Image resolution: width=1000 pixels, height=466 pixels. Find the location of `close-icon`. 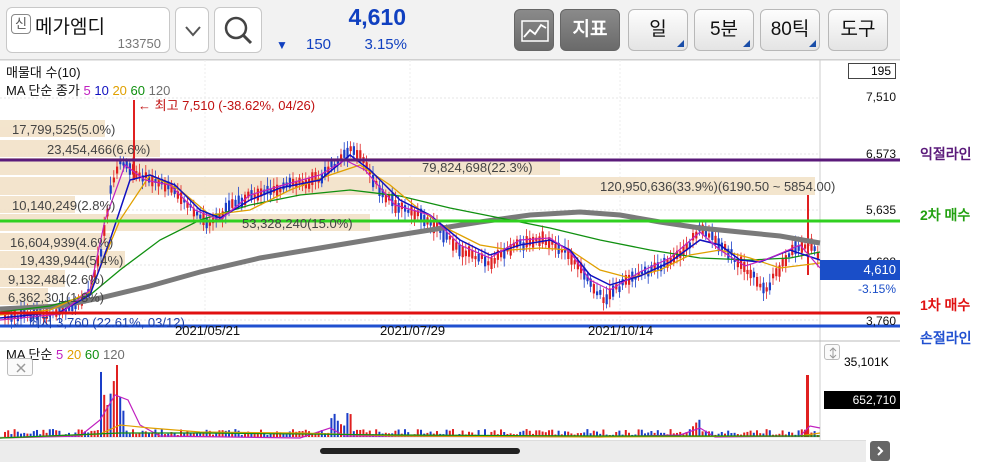

close-icon is located at coordinates (21, 368).